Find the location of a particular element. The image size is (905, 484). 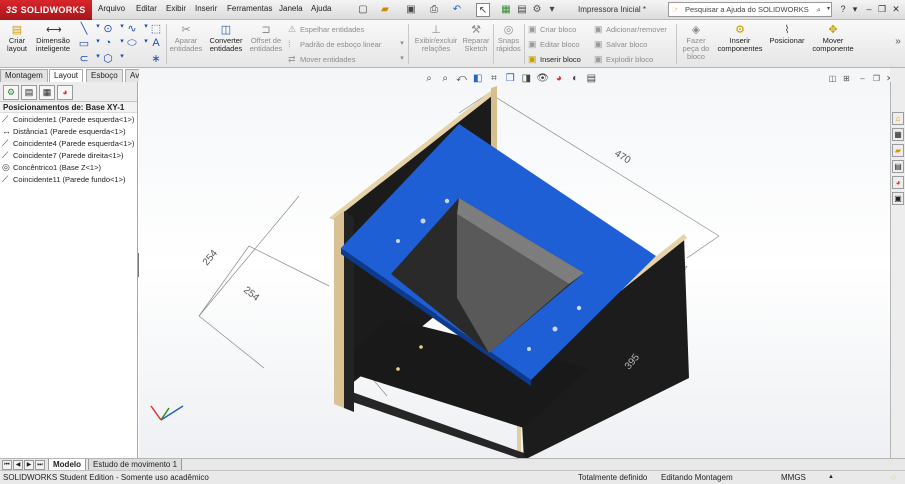

dimension-470: 470 is located at coordinates (622, 157).